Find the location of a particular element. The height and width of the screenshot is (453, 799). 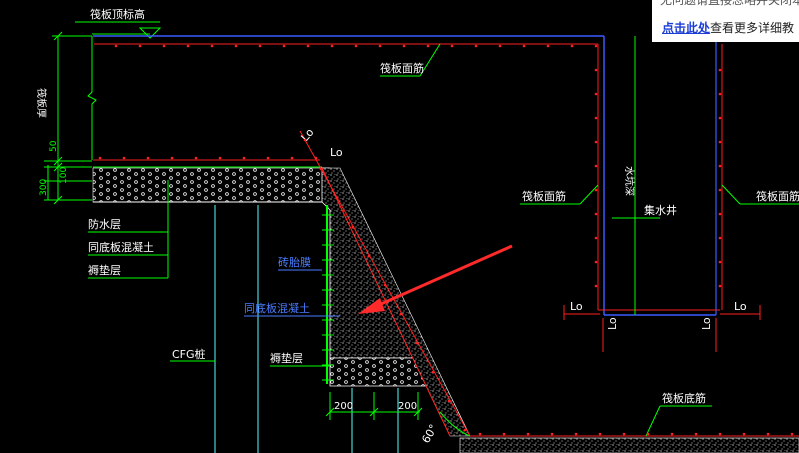

dim-50-label: 50 is located at coordinates (54, 146).